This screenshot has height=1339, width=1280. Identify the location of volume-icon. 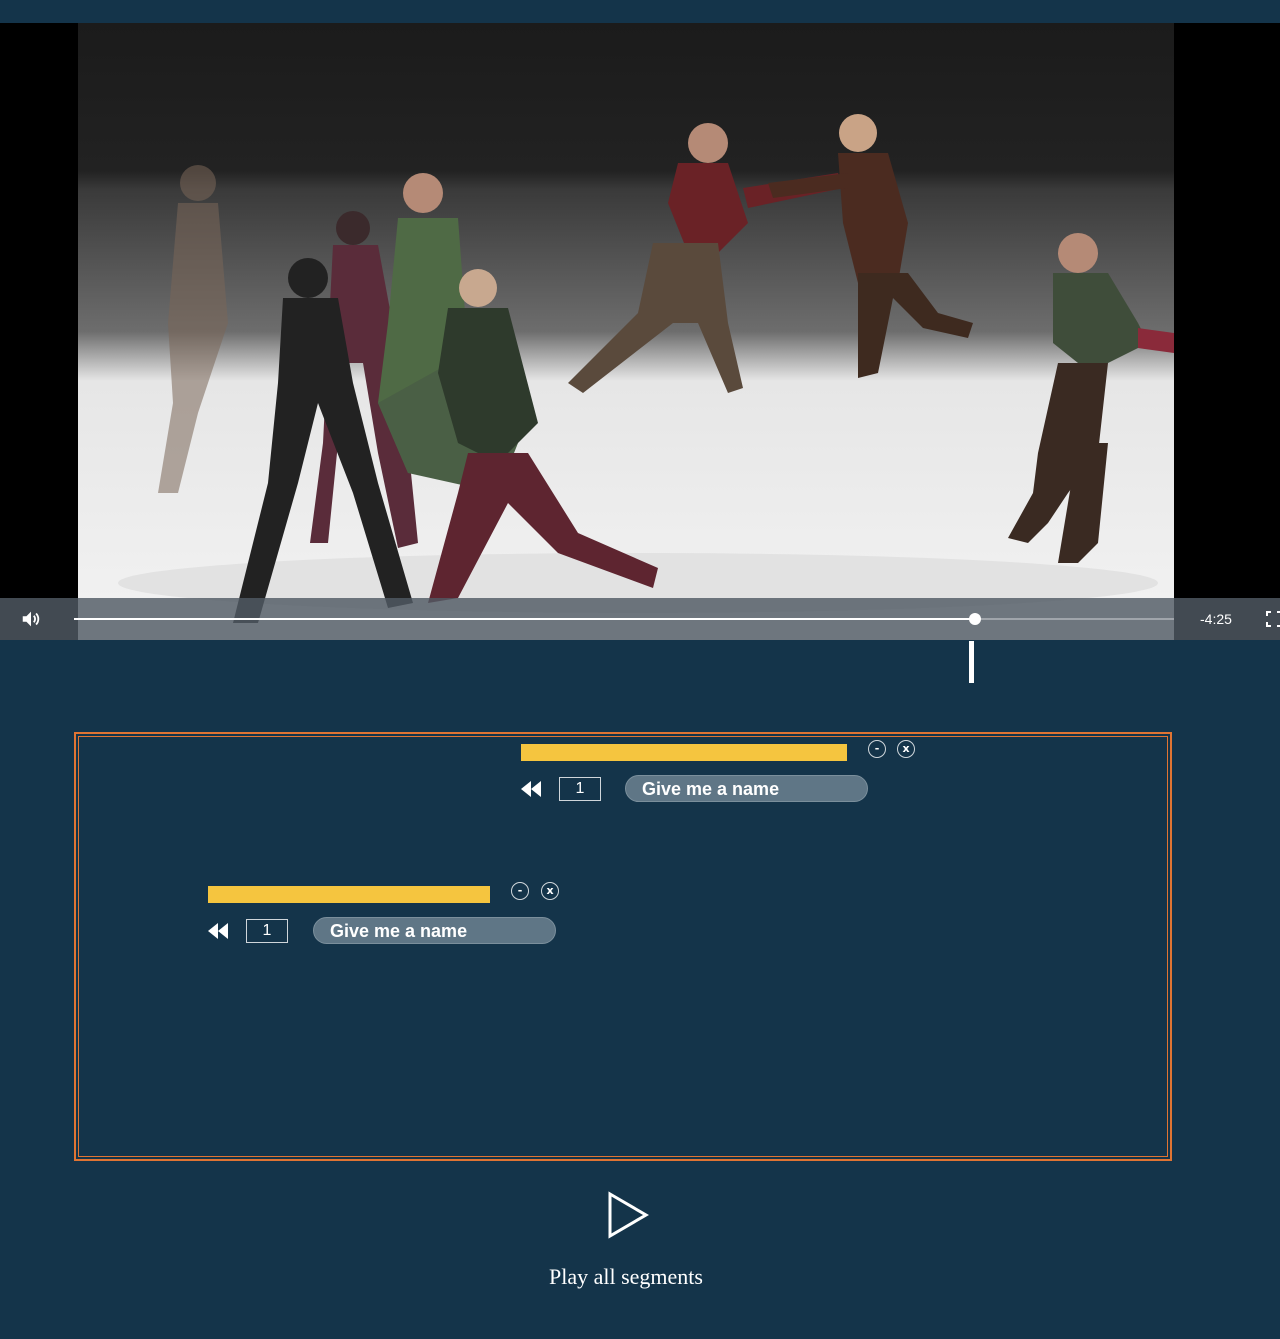
(31, 619).